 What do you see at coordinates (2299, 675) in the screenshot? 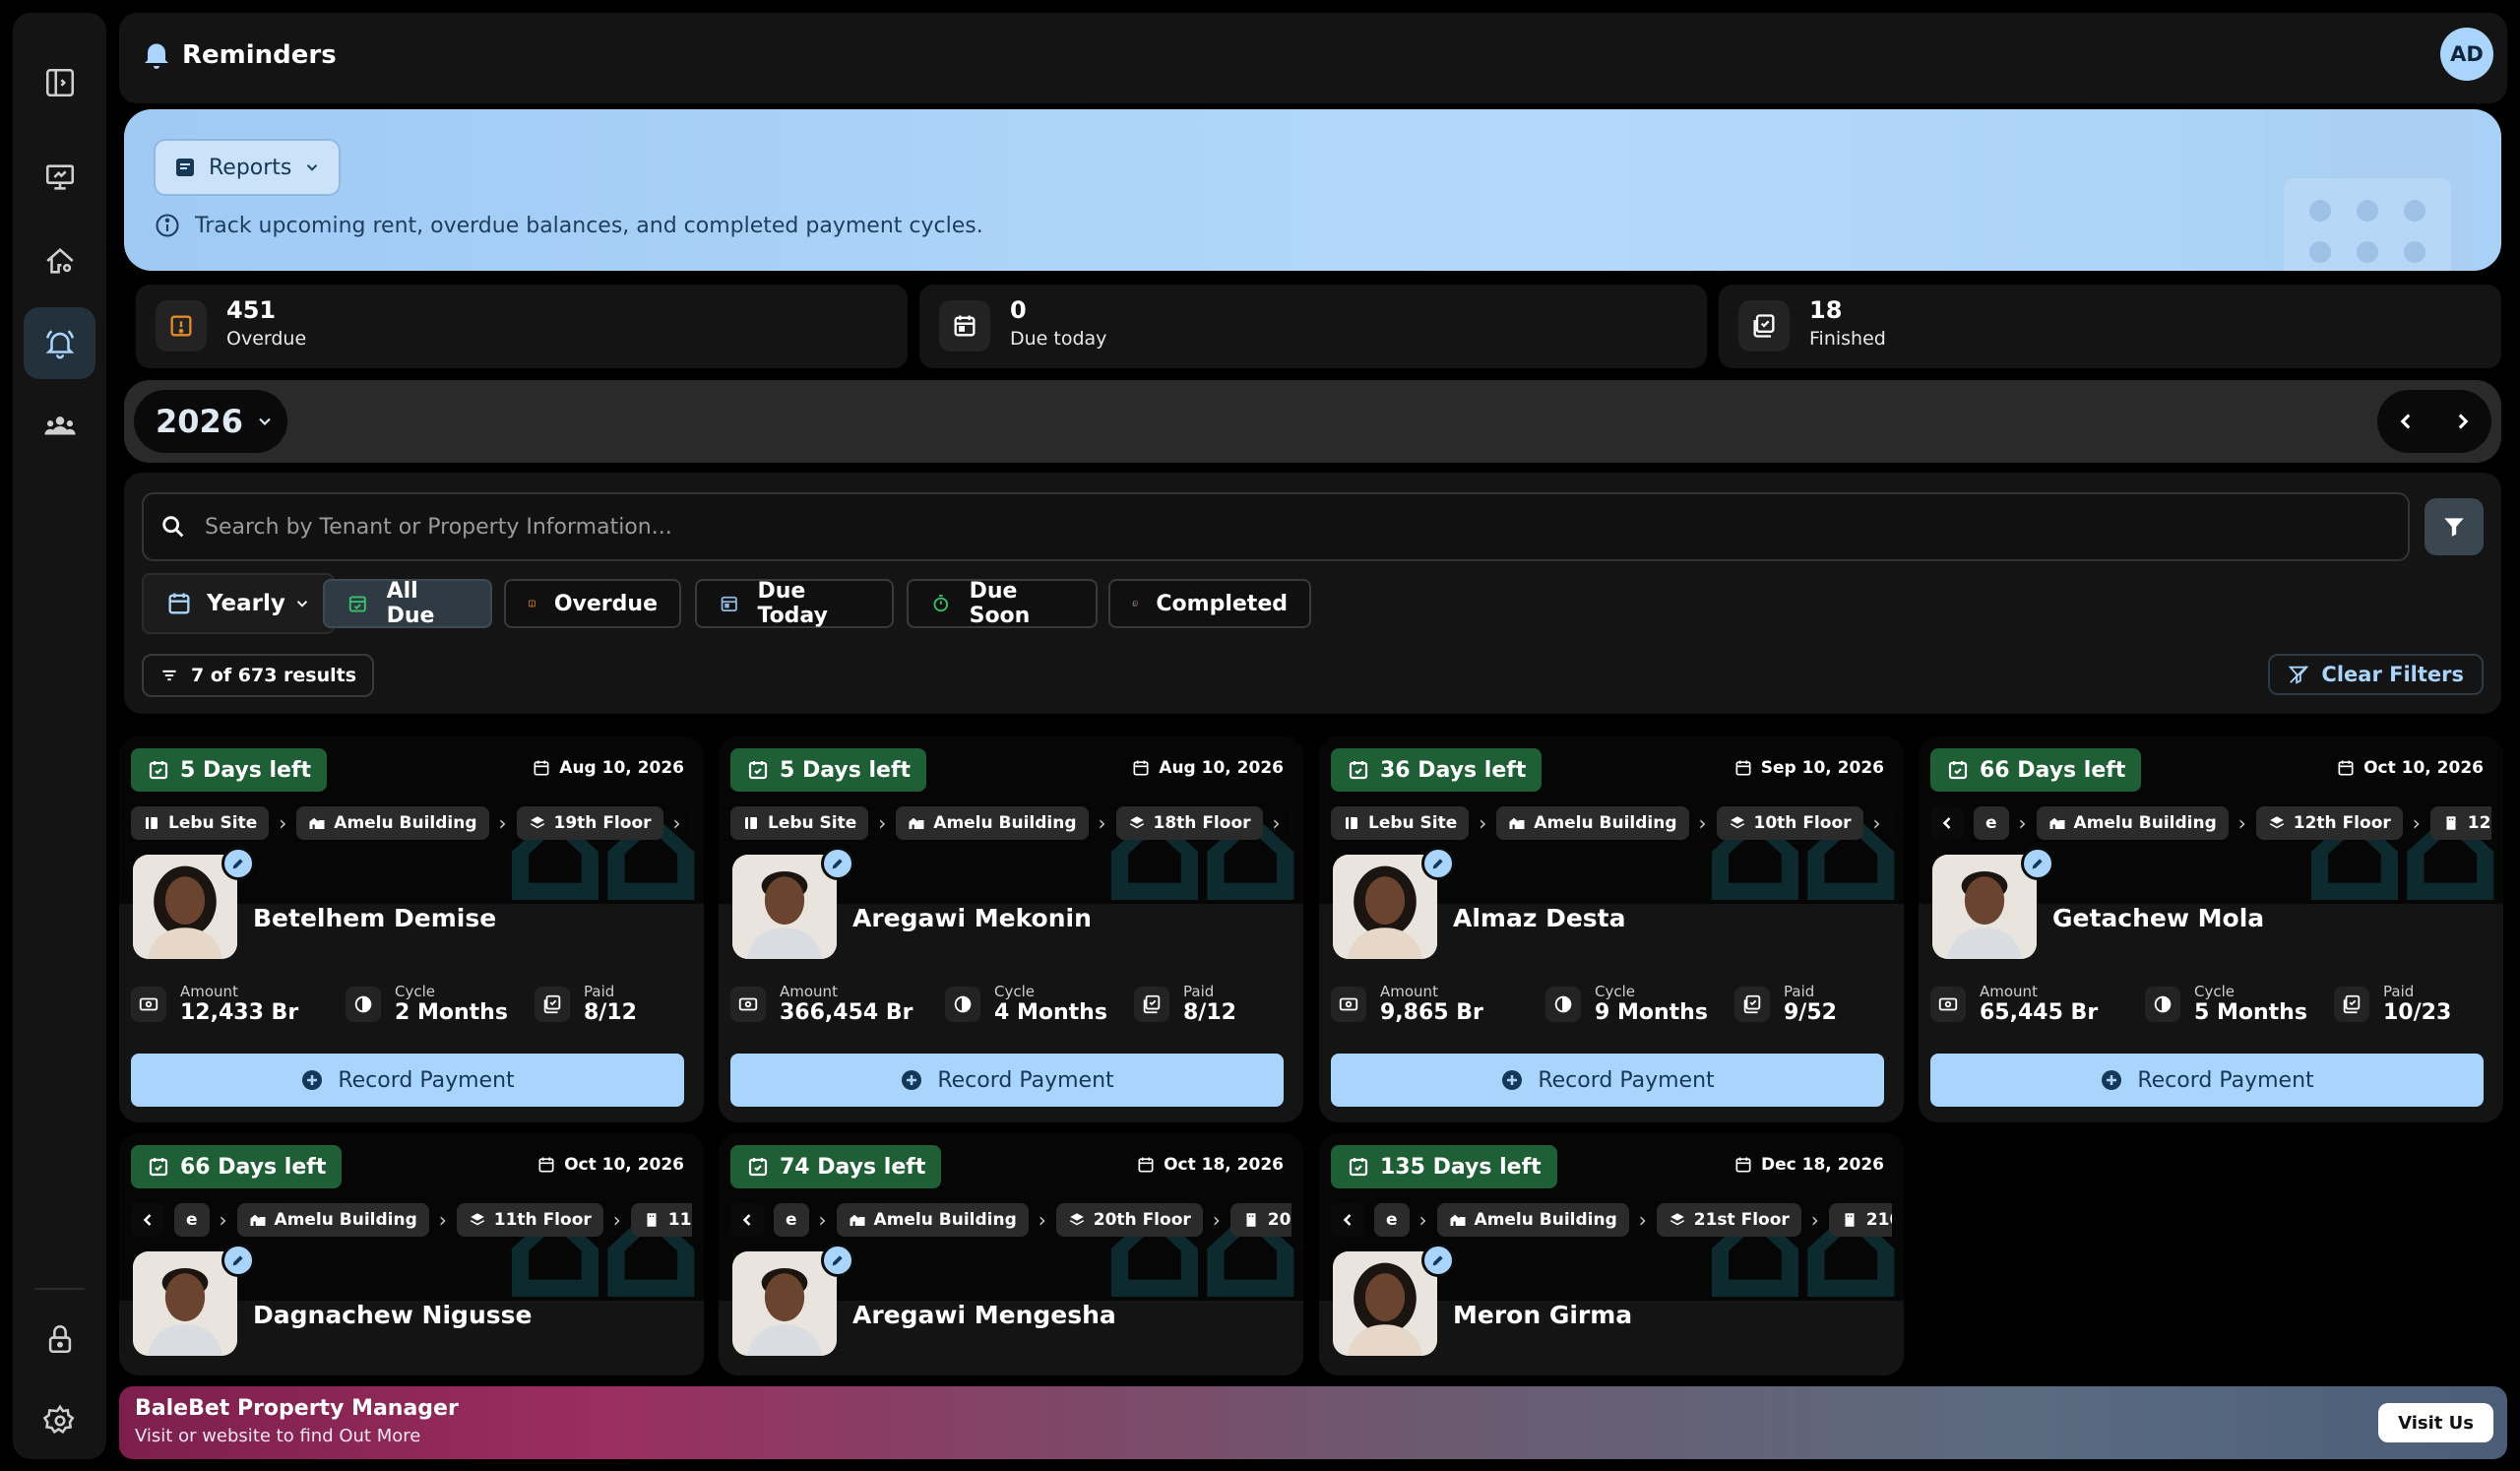
I see `filter-off-icon` at bounding box center [2299, 675].